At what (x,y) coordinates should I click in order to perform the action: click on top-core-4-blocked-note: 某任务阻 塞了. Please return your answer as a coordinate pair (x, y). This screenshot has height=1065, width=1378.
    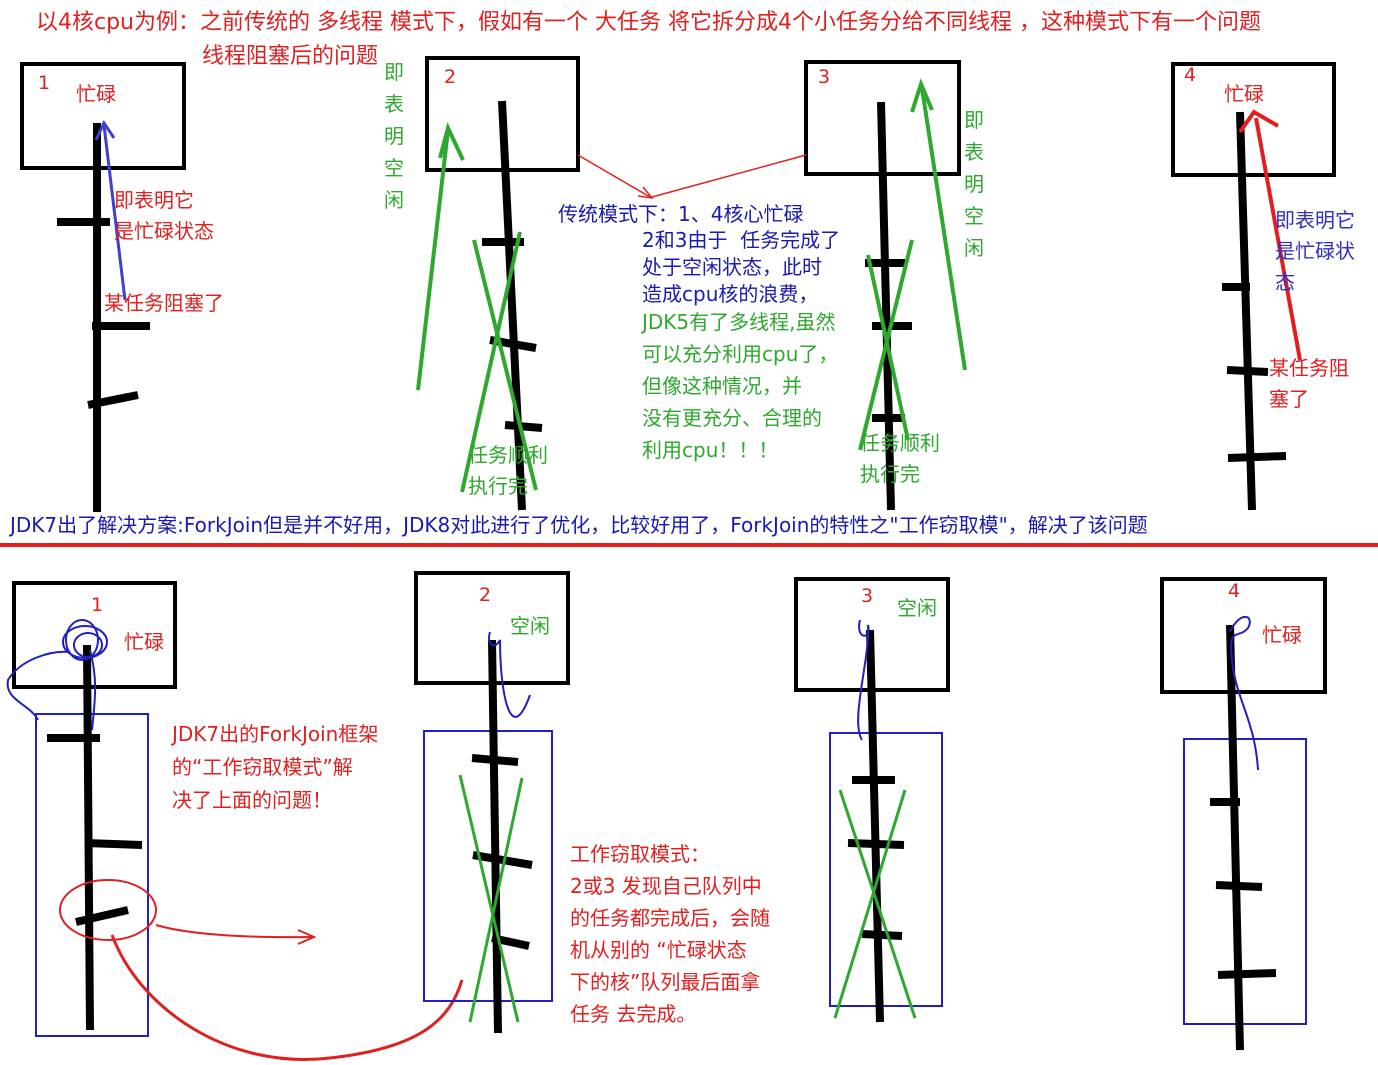
    Looking at the image, I should click on (1309, 383).